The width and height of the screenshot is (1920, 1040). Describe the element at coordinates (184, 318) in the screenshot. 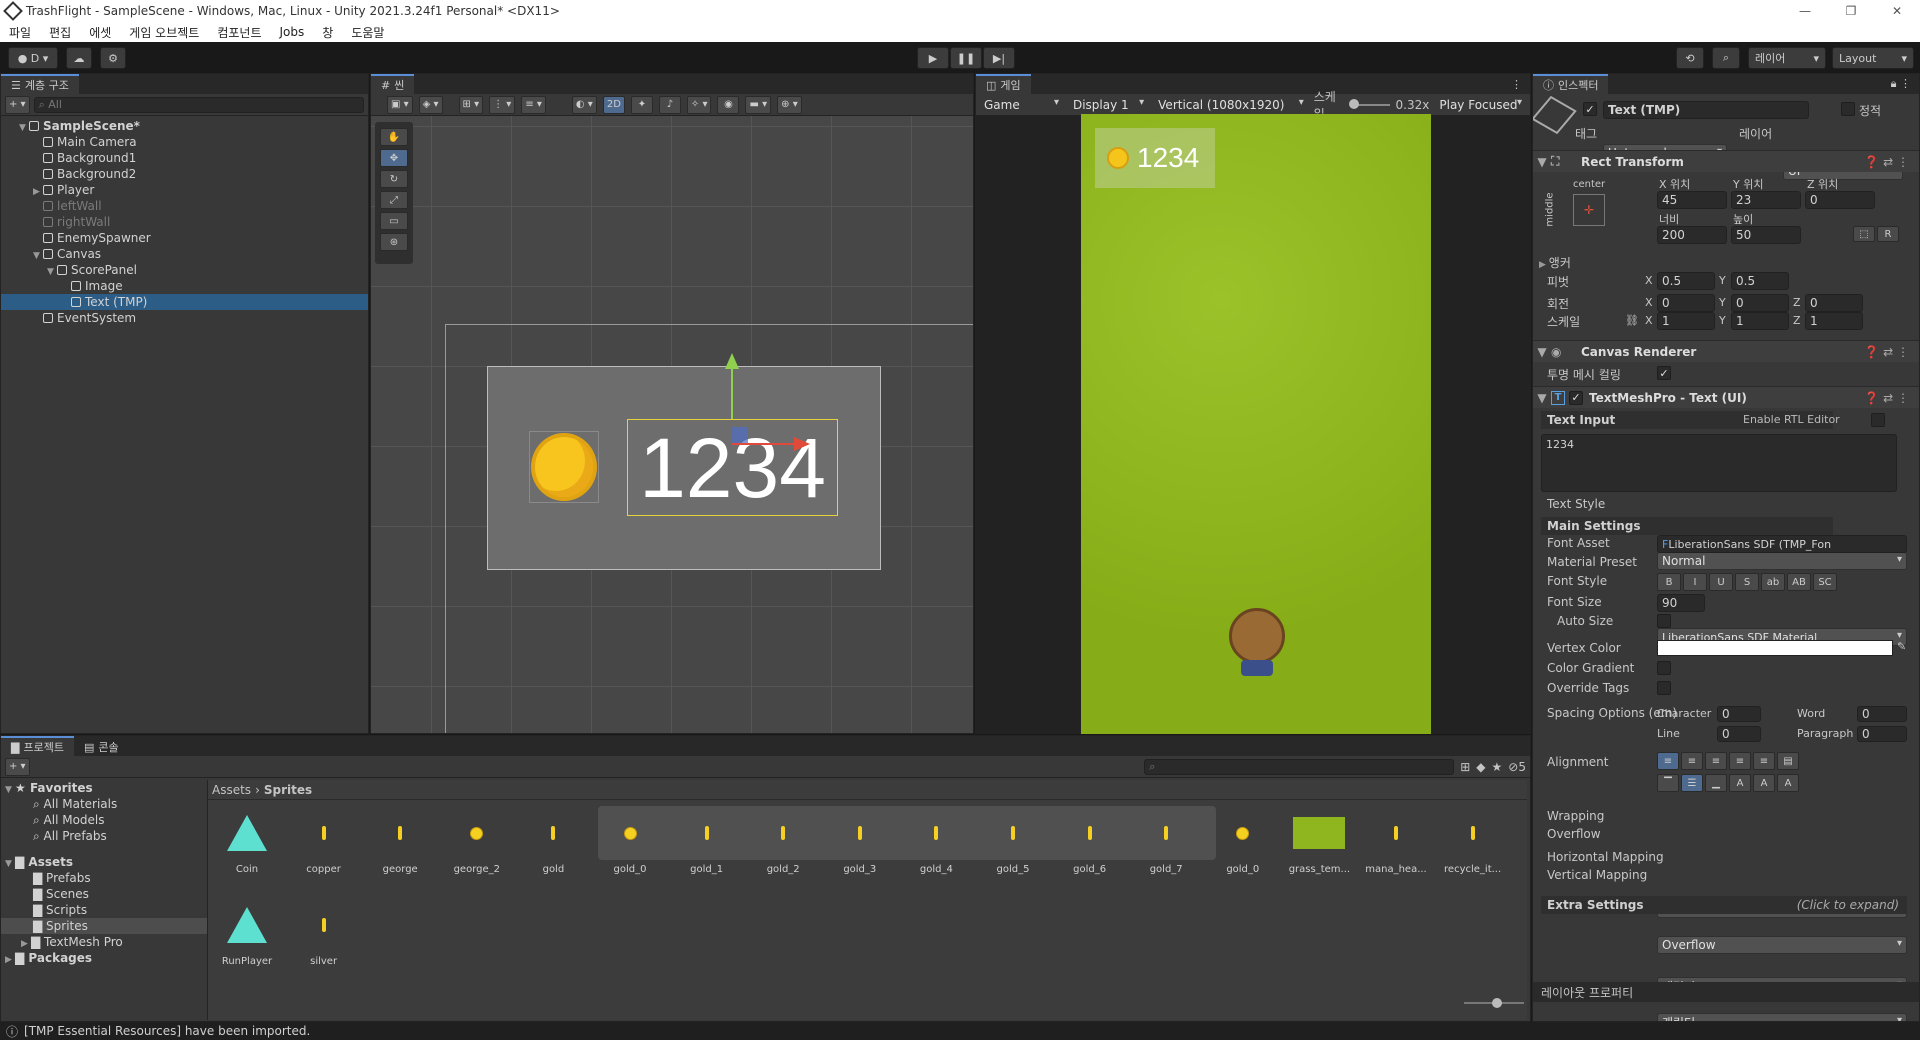

I see `hierarchy-item: EventSystem` at that location.